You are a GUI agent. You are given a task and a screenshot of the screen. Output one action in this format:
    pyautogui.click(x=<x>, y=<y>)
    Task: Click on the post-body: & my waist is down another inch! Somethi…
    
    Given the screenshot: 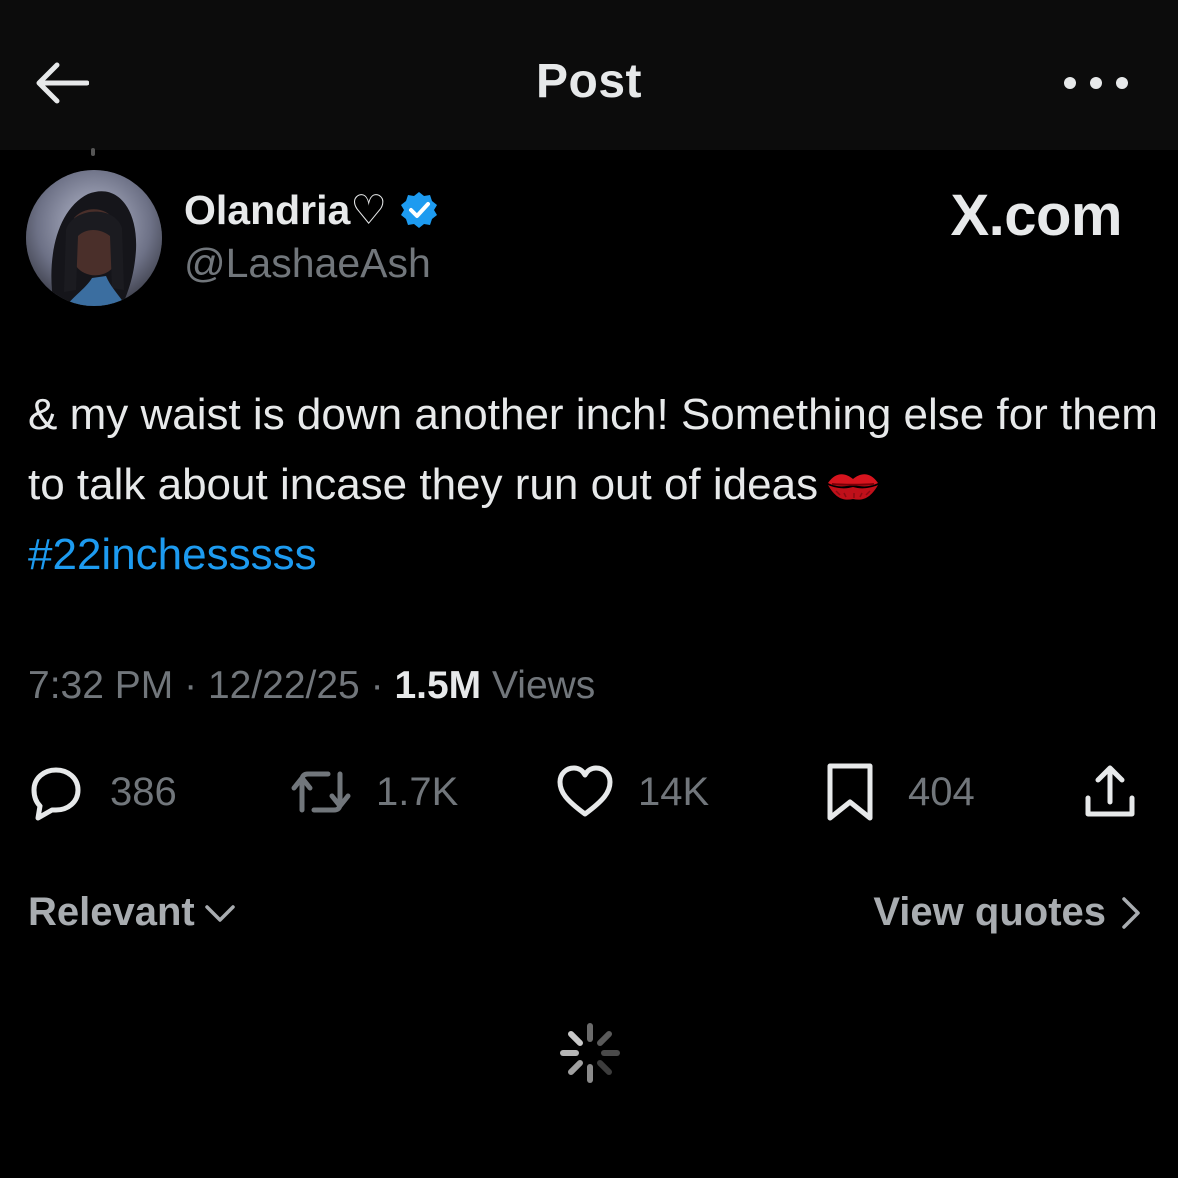 What is the action you would take?
    pyautogui.click(x=593, y=449)
    